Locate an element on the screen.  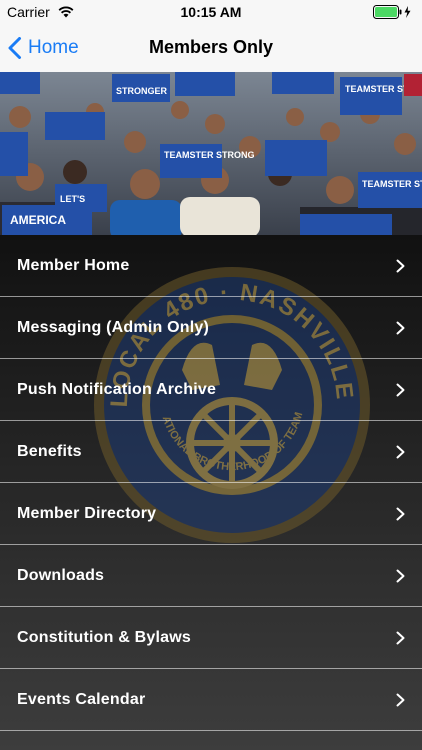
menu-item-label: Constitution & Bylaws is located at coordinates (104, 637).